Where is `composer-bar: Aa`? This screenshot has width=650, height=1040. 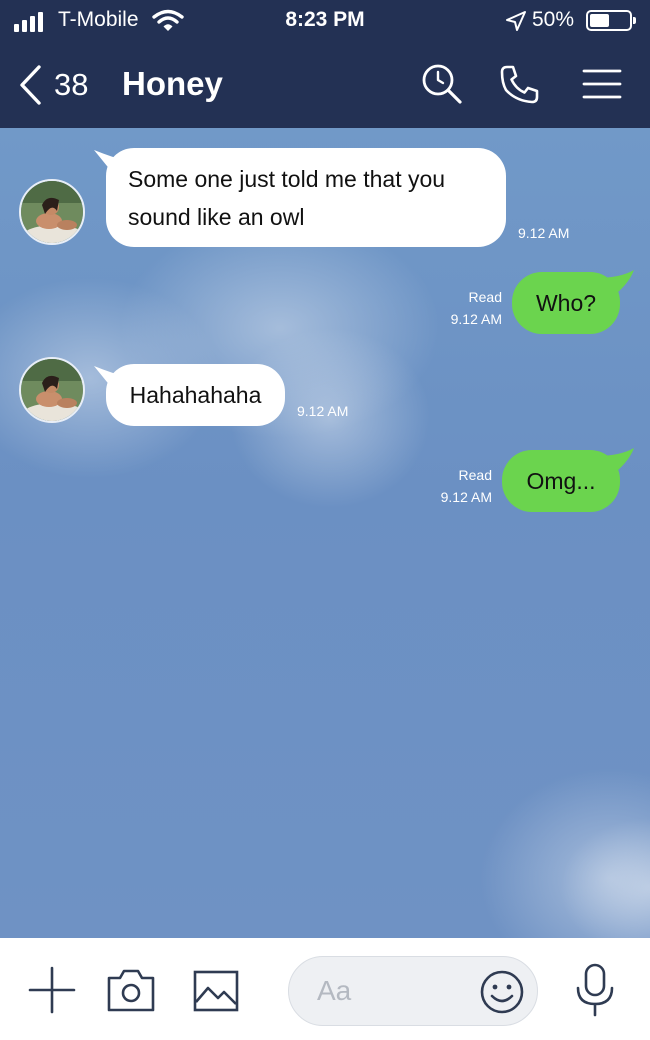 composer-bar: Aa is located at coordinates (325, 989).